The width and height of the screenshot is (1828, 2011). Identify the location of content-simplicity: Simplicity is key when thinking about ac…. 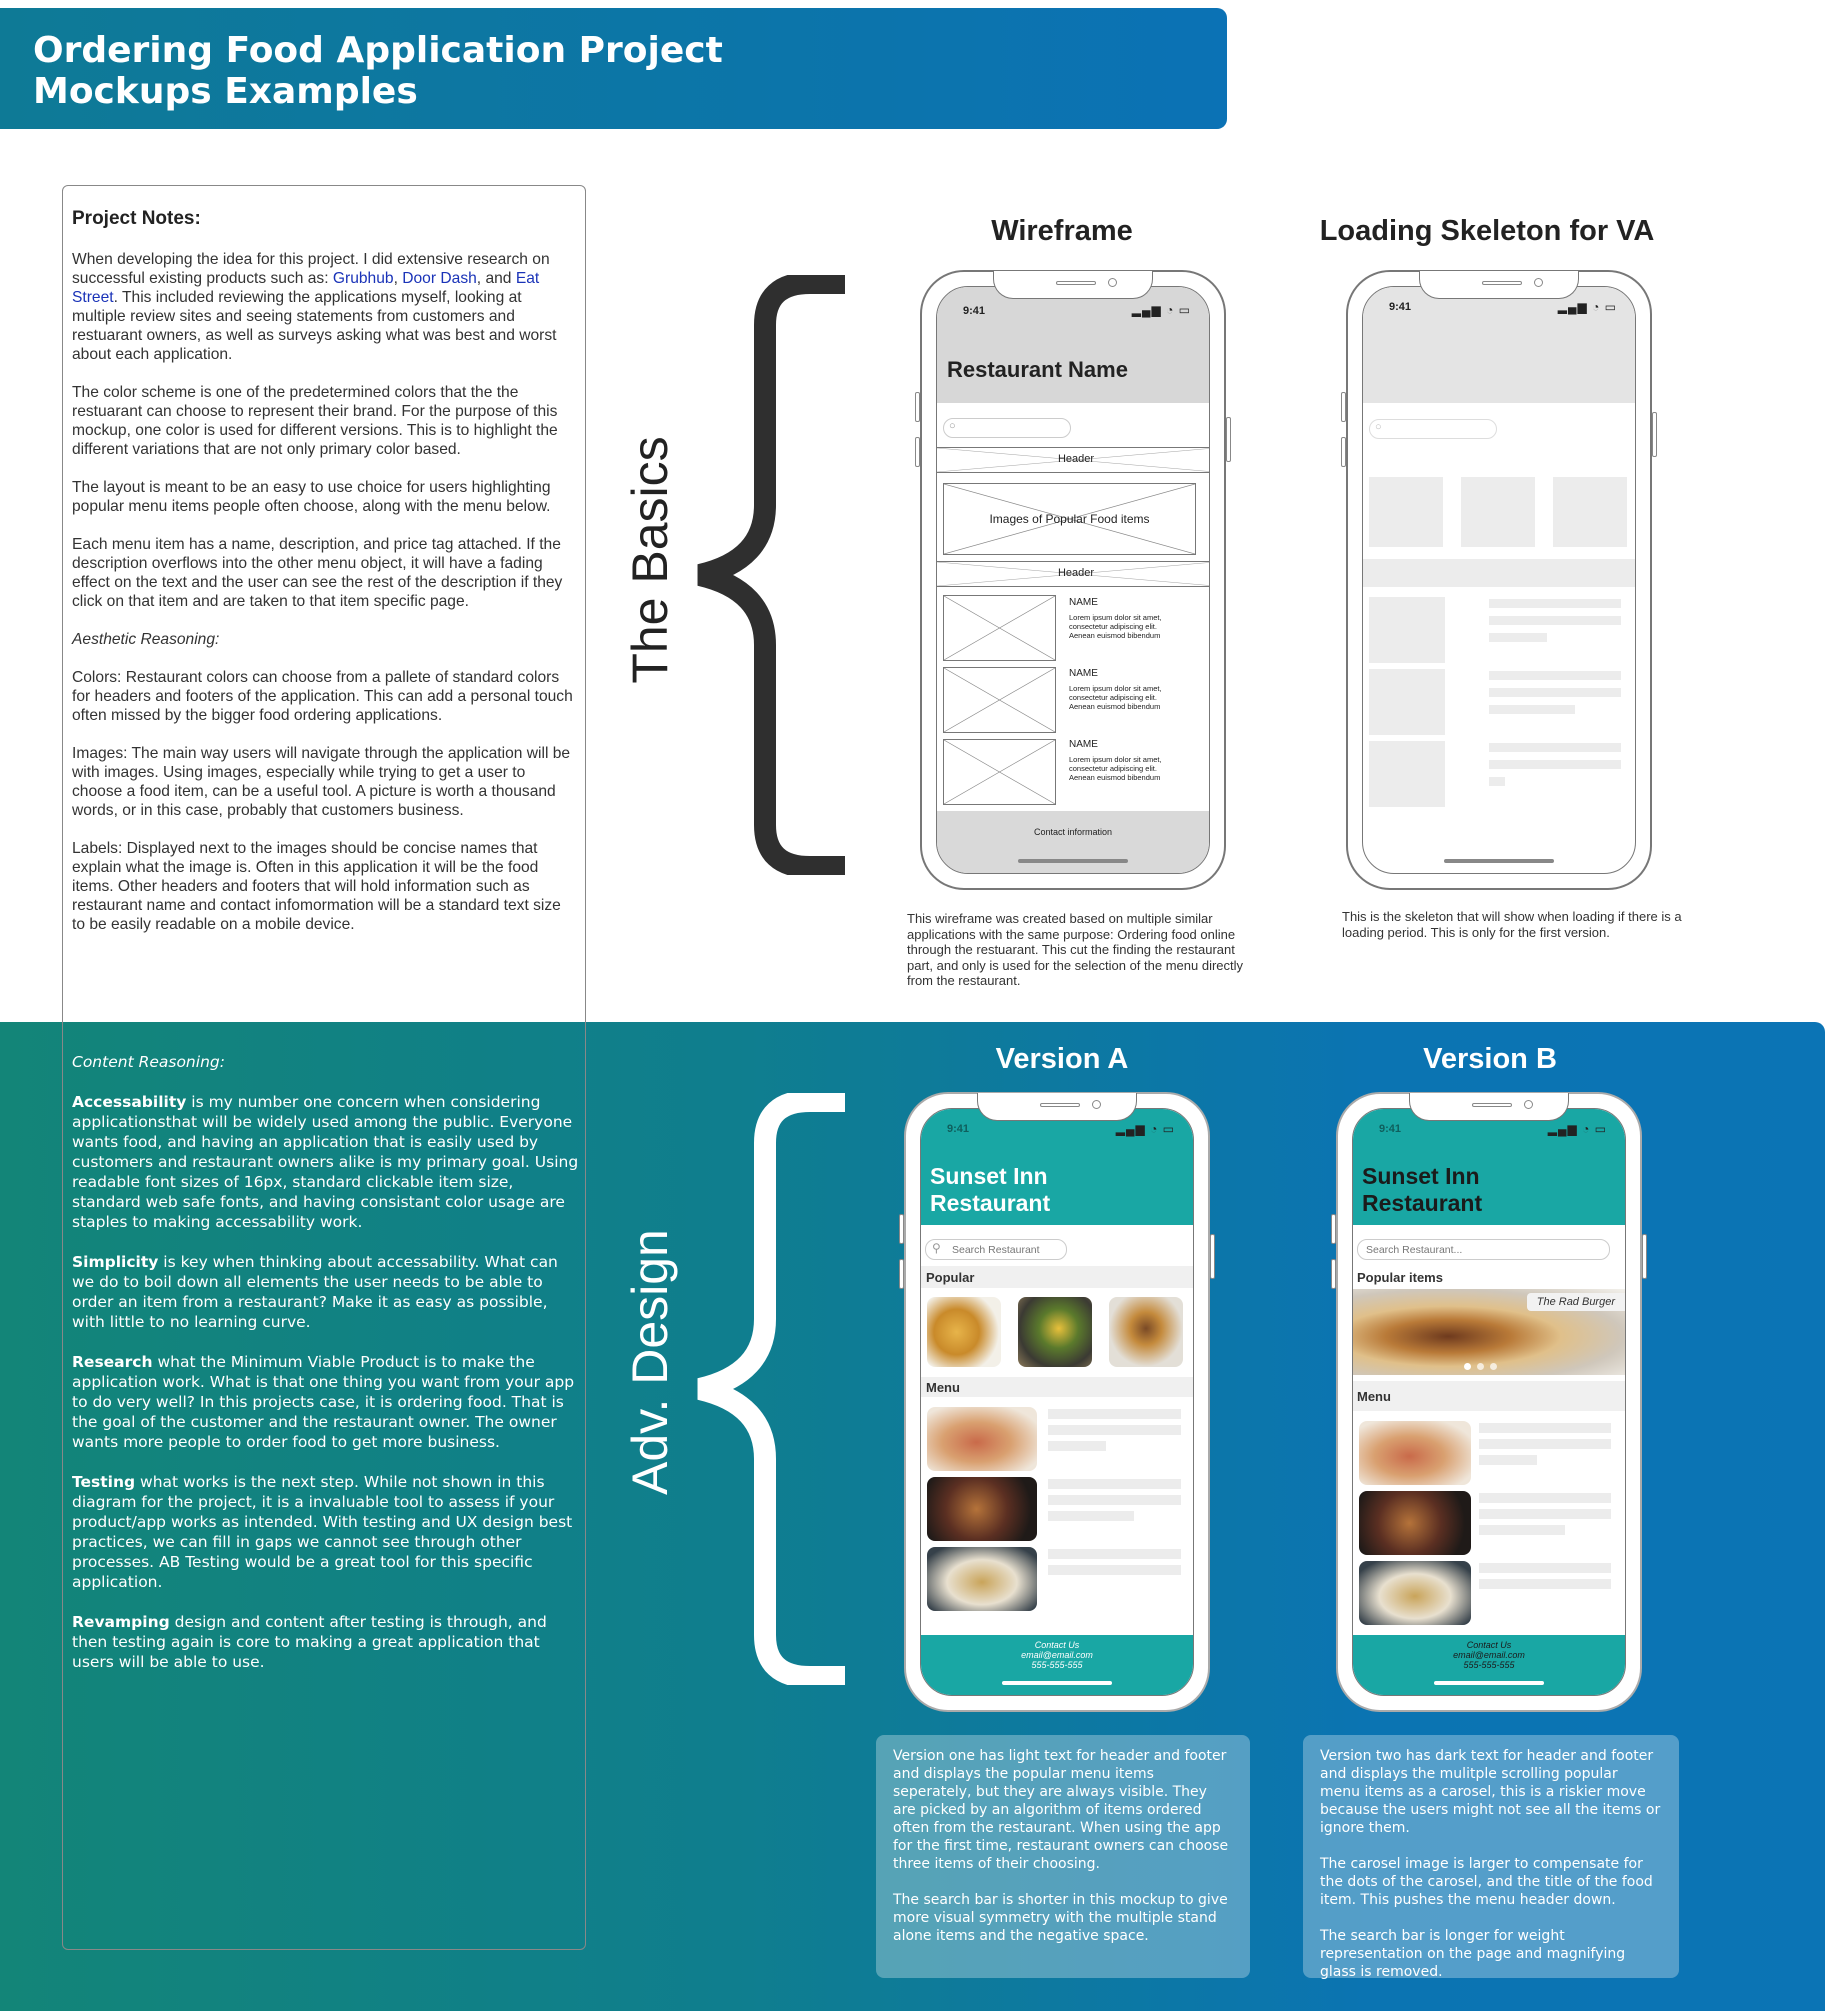
(327, 1292).